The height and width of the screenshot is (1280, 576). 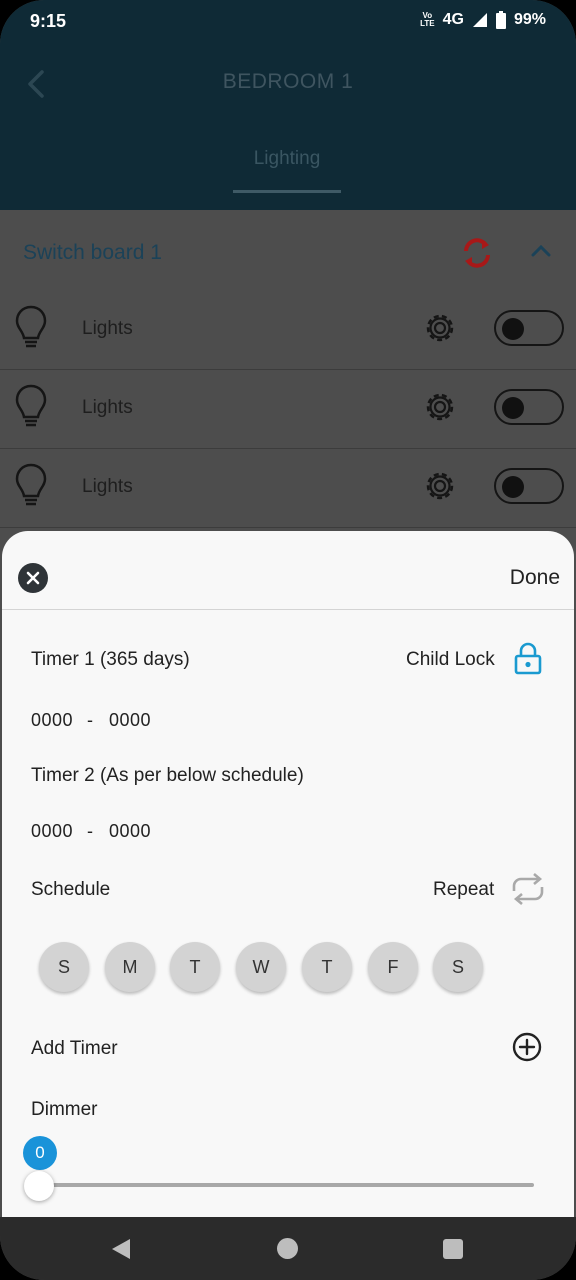 I want to click on day-friday: F, so click(x=393, y=967).